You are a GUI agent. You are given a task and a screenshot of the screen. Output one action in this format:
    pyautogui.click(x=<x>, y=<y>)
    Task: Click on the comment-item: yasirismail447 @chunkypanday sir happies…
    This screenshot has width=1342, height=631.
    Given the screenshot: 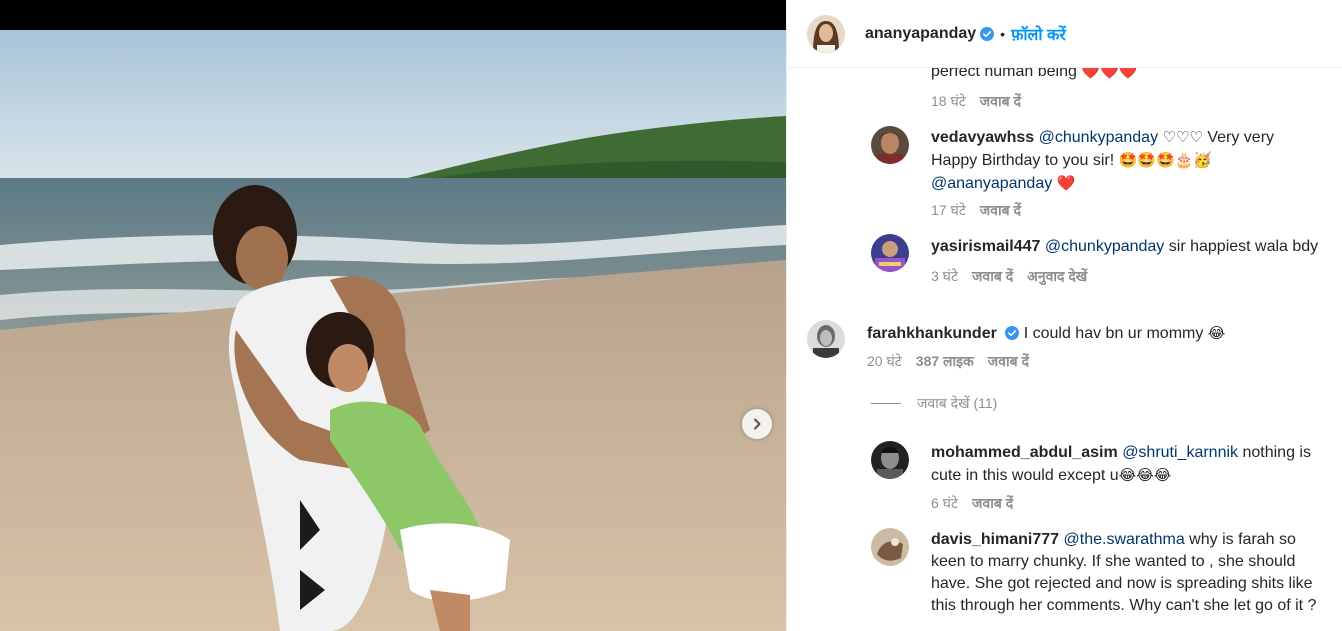 What is the action you would take?
    pyautogui.click(x=1131, y=247)
    